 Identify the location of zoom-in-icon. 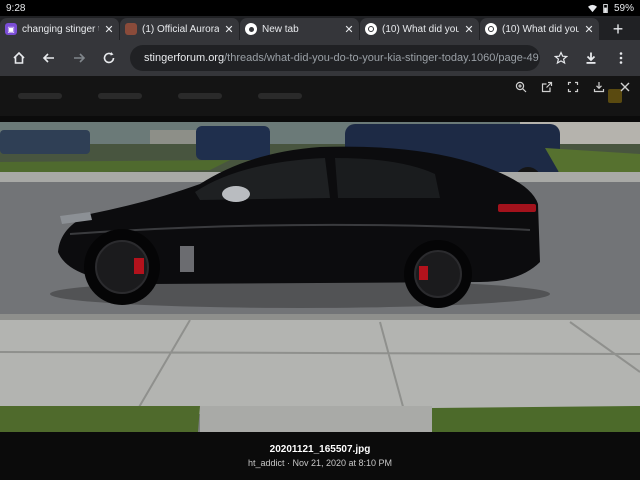
(521, 87).